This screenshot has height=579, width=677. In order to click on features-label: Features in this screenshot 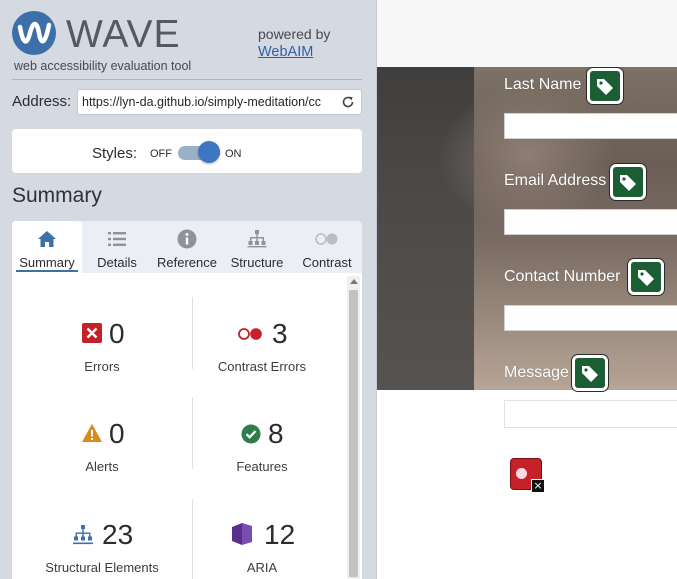, I will do `click(262, 466)`.